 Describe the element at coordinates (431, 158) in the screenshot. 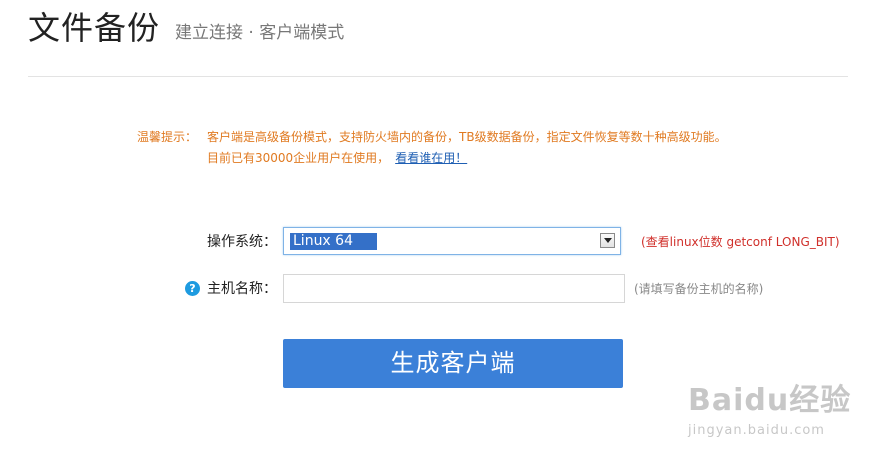

I see `who-uses-link: 看看谁在用！` at that location.